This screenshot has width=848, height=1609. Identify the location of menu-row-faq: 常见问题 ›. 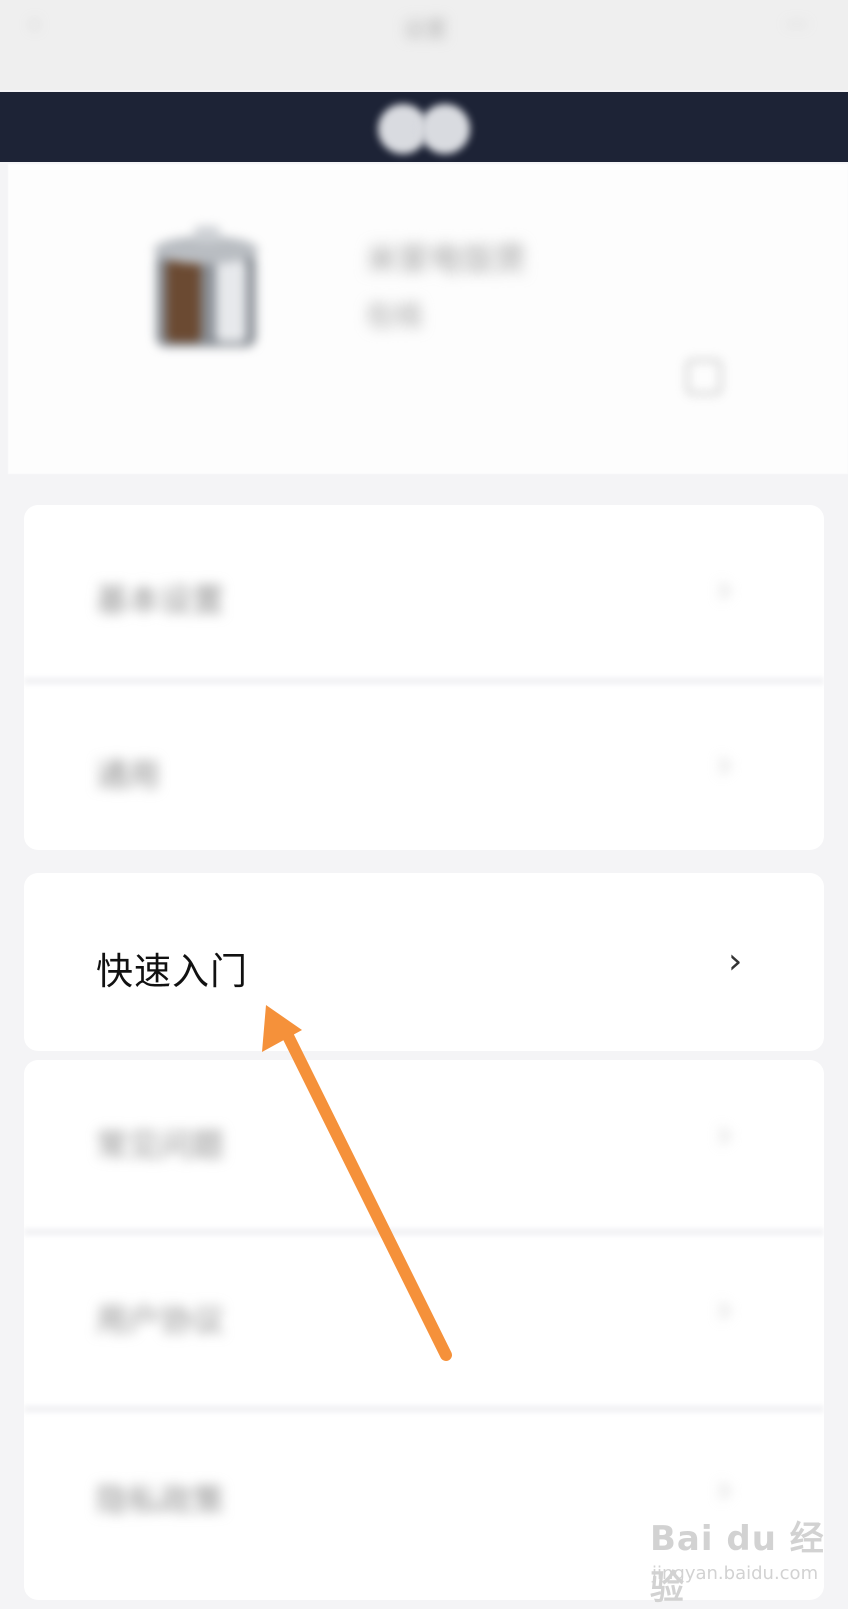
(424, 1140).